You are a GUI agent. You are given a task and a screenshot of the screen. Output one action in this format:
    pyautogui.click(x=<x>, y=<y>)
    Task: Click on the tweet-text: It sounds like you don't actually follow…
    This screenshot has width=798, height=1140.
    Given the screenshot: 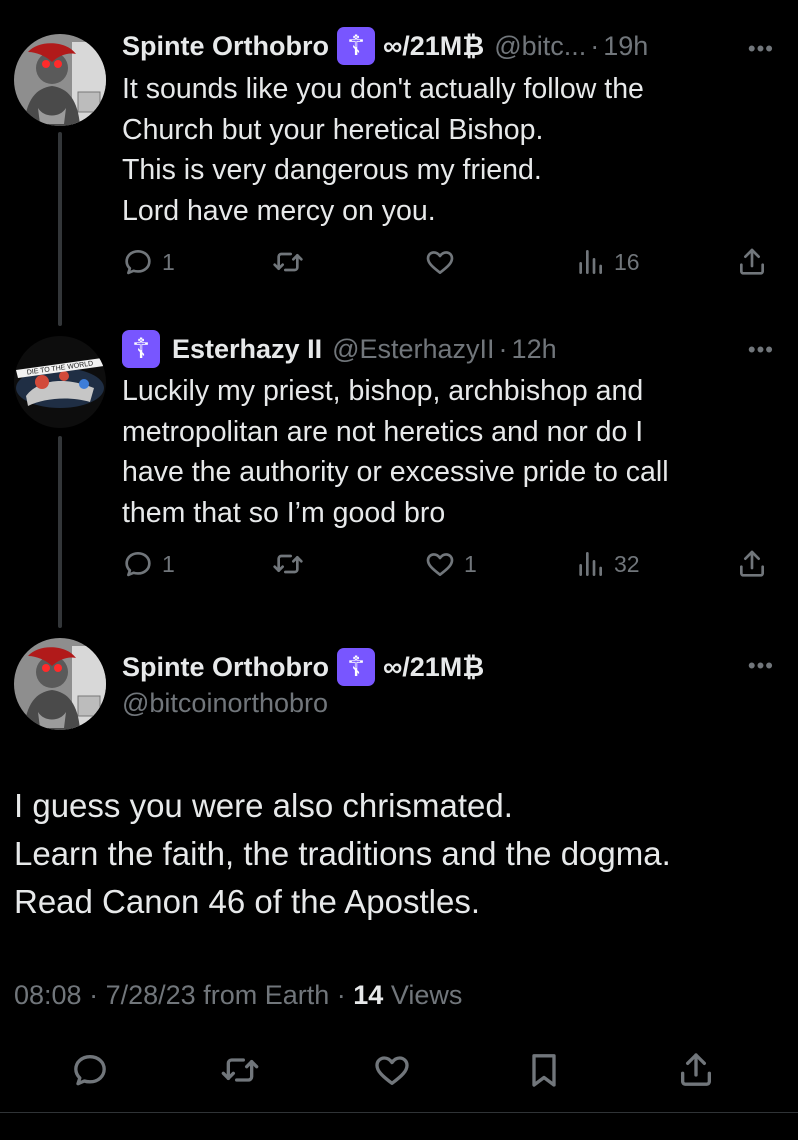 What is the action you would take?
    pyautogui.click(x=383, y=150)
    